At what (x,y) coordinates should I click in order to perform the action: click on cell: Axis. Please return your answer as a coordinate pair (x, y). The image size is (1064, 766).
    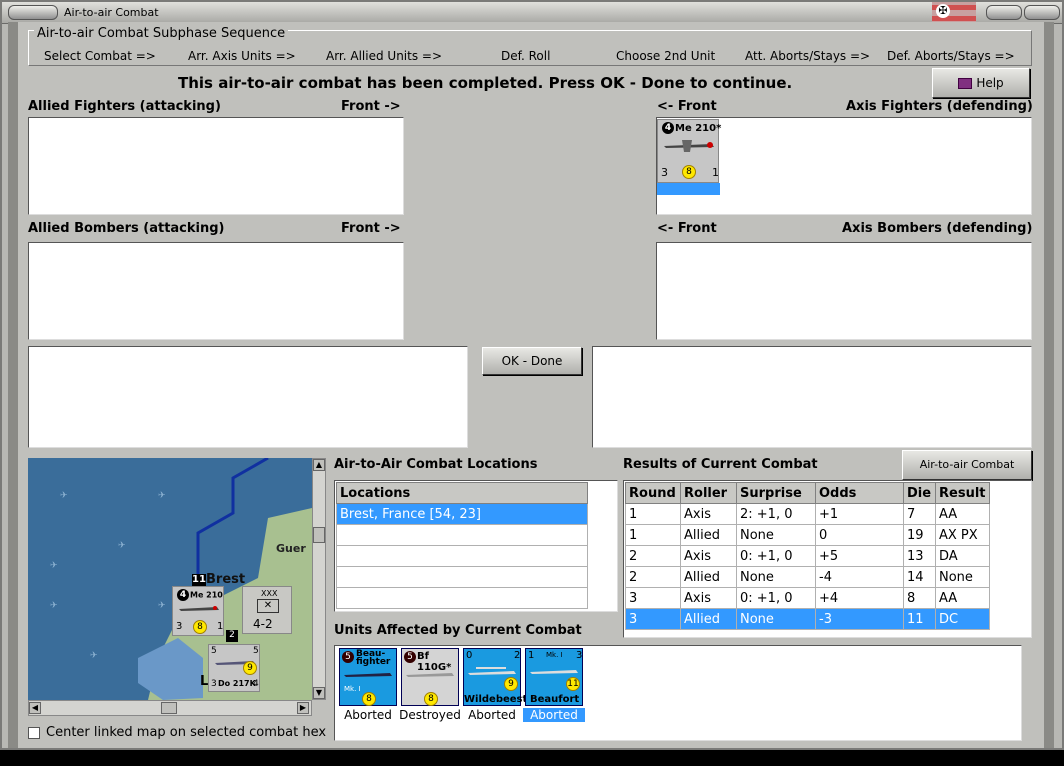
    Looking at the image, I should click on (708, 598).